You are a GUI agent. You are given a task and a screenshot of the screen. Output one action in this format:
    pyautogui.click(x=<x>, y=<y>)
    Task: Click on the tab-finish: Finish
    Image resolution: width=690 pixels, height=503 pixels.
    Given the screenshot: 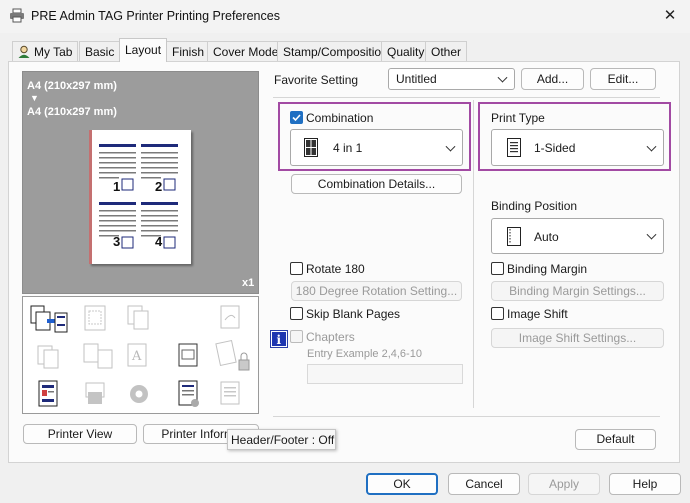 What is the action you would take?
    pyautogui.click(x=188, y=51)
    